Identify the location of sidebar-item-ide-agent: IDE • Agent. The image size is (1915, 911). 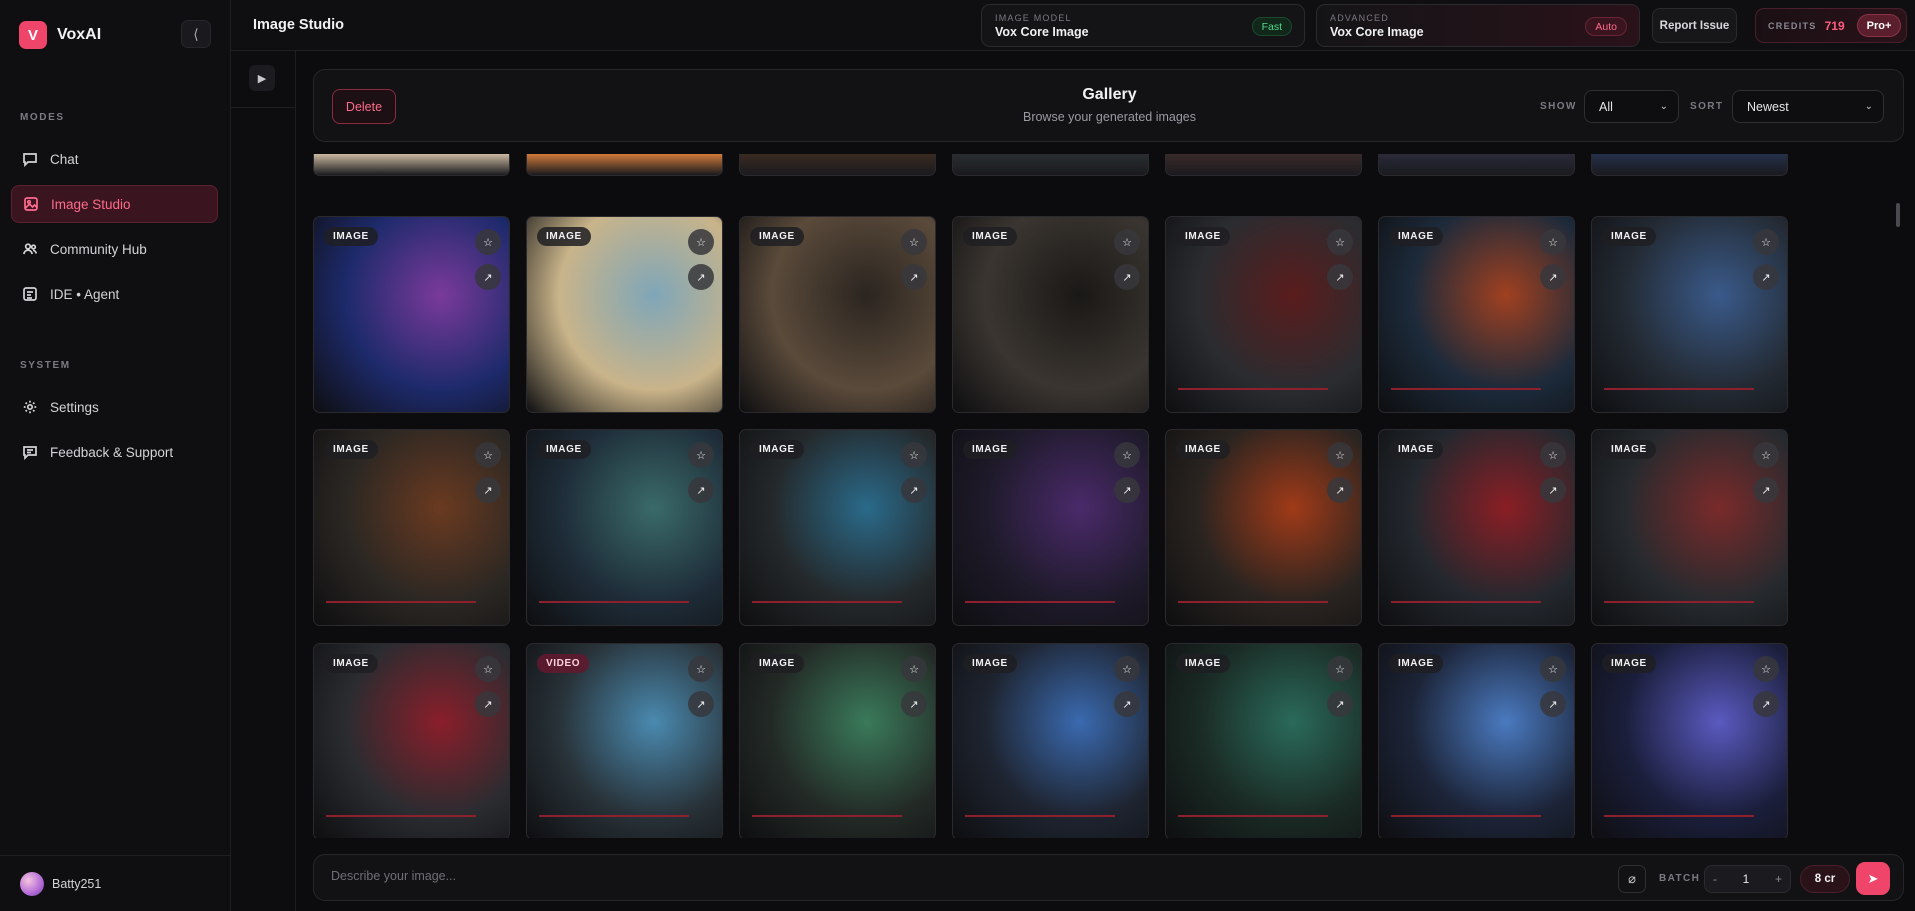
(114, 294).